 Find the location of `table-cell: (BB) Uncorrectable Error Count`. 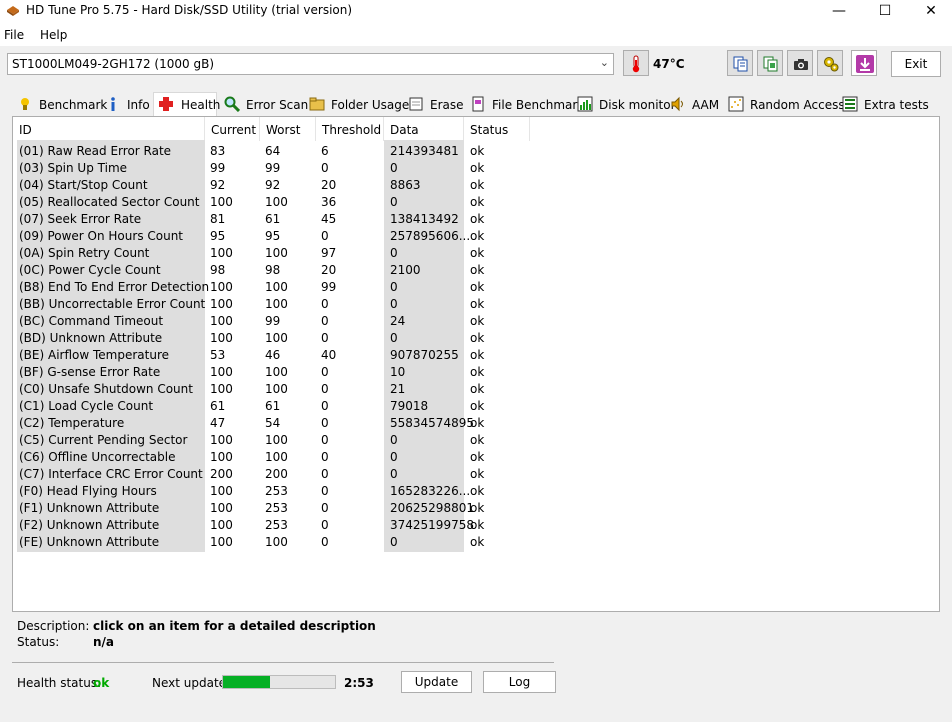

table-cell: (BB) Uncorrectable Error Count is located at coordinates (112, 304).